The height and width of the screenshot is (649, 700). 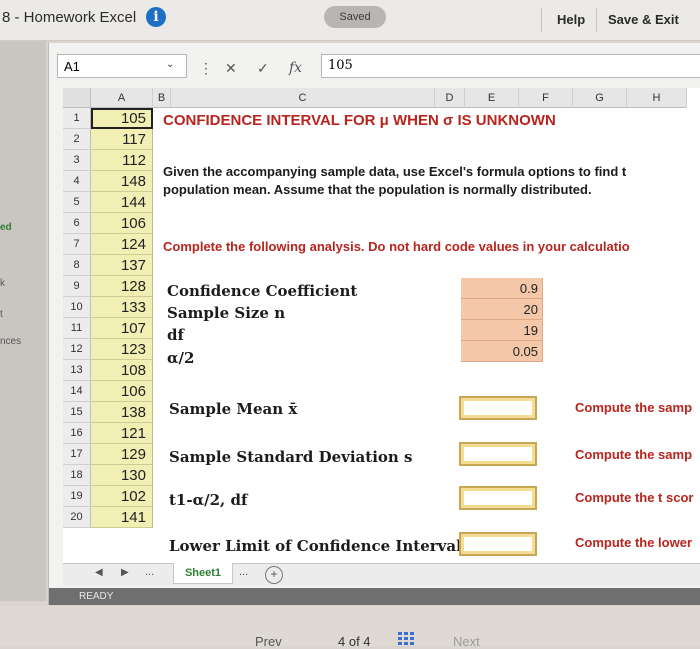 I want to click on param-value: 20, so click(x=502, y=309).